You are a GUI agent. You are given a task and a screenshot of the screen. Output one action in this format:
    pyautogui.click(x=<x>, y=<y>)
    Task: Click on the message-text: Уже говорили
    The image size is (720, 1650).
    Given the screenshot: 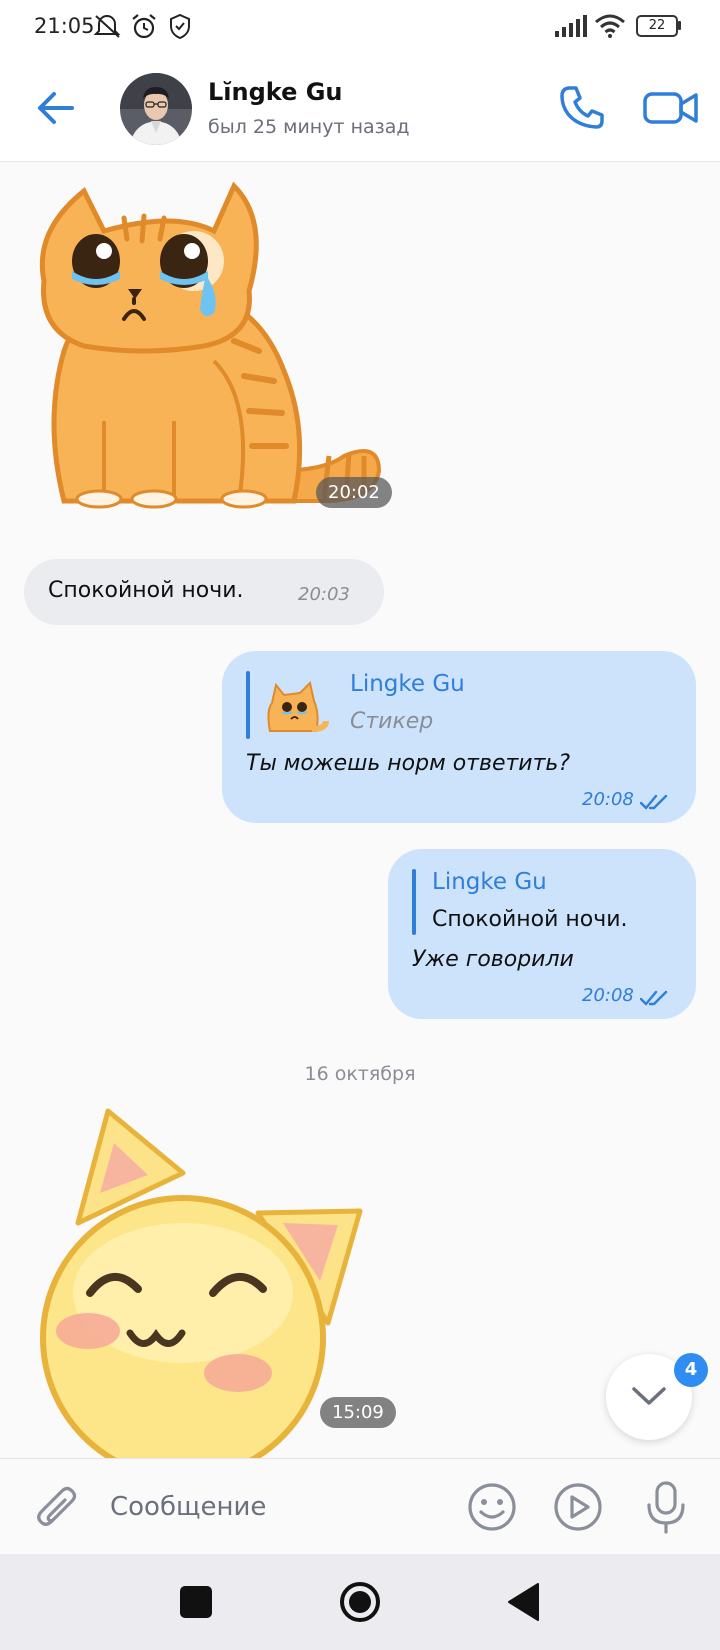 What is the action you would take?
    pyautogui.click(x=493, y=959)
    